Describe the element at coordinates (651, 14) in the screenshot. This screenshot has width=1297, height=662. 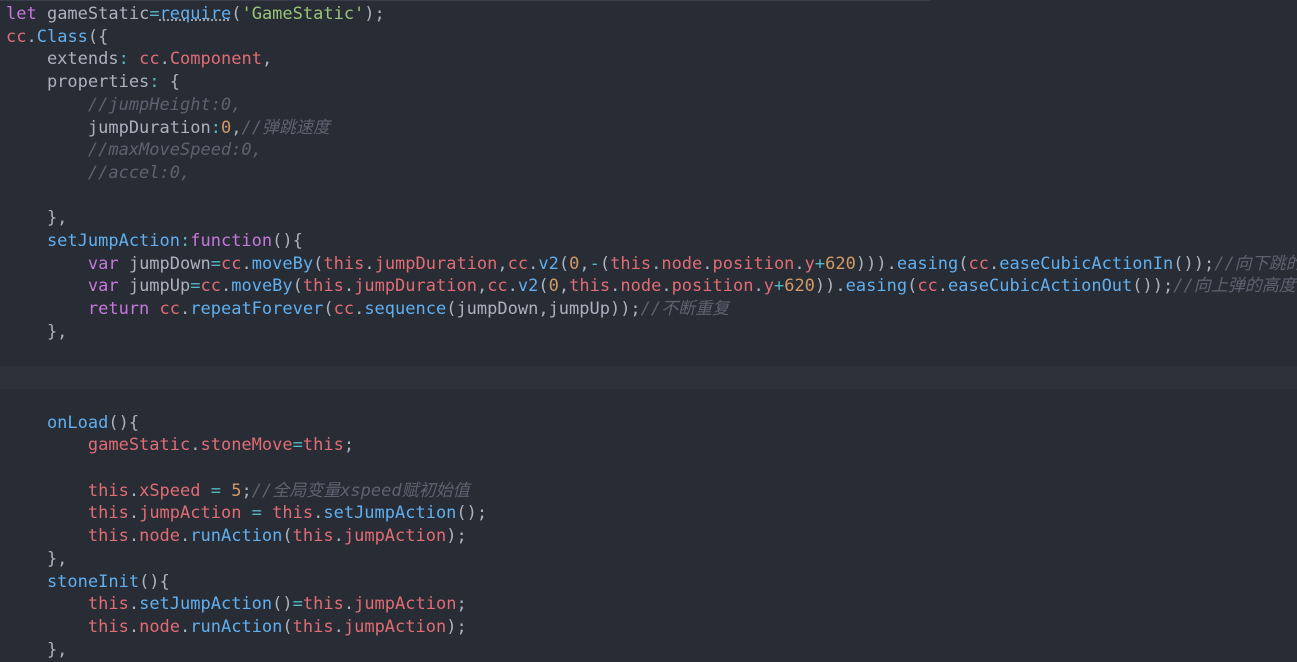
I see `code-line: let gameStatic=require('GameStatic');` at that location.